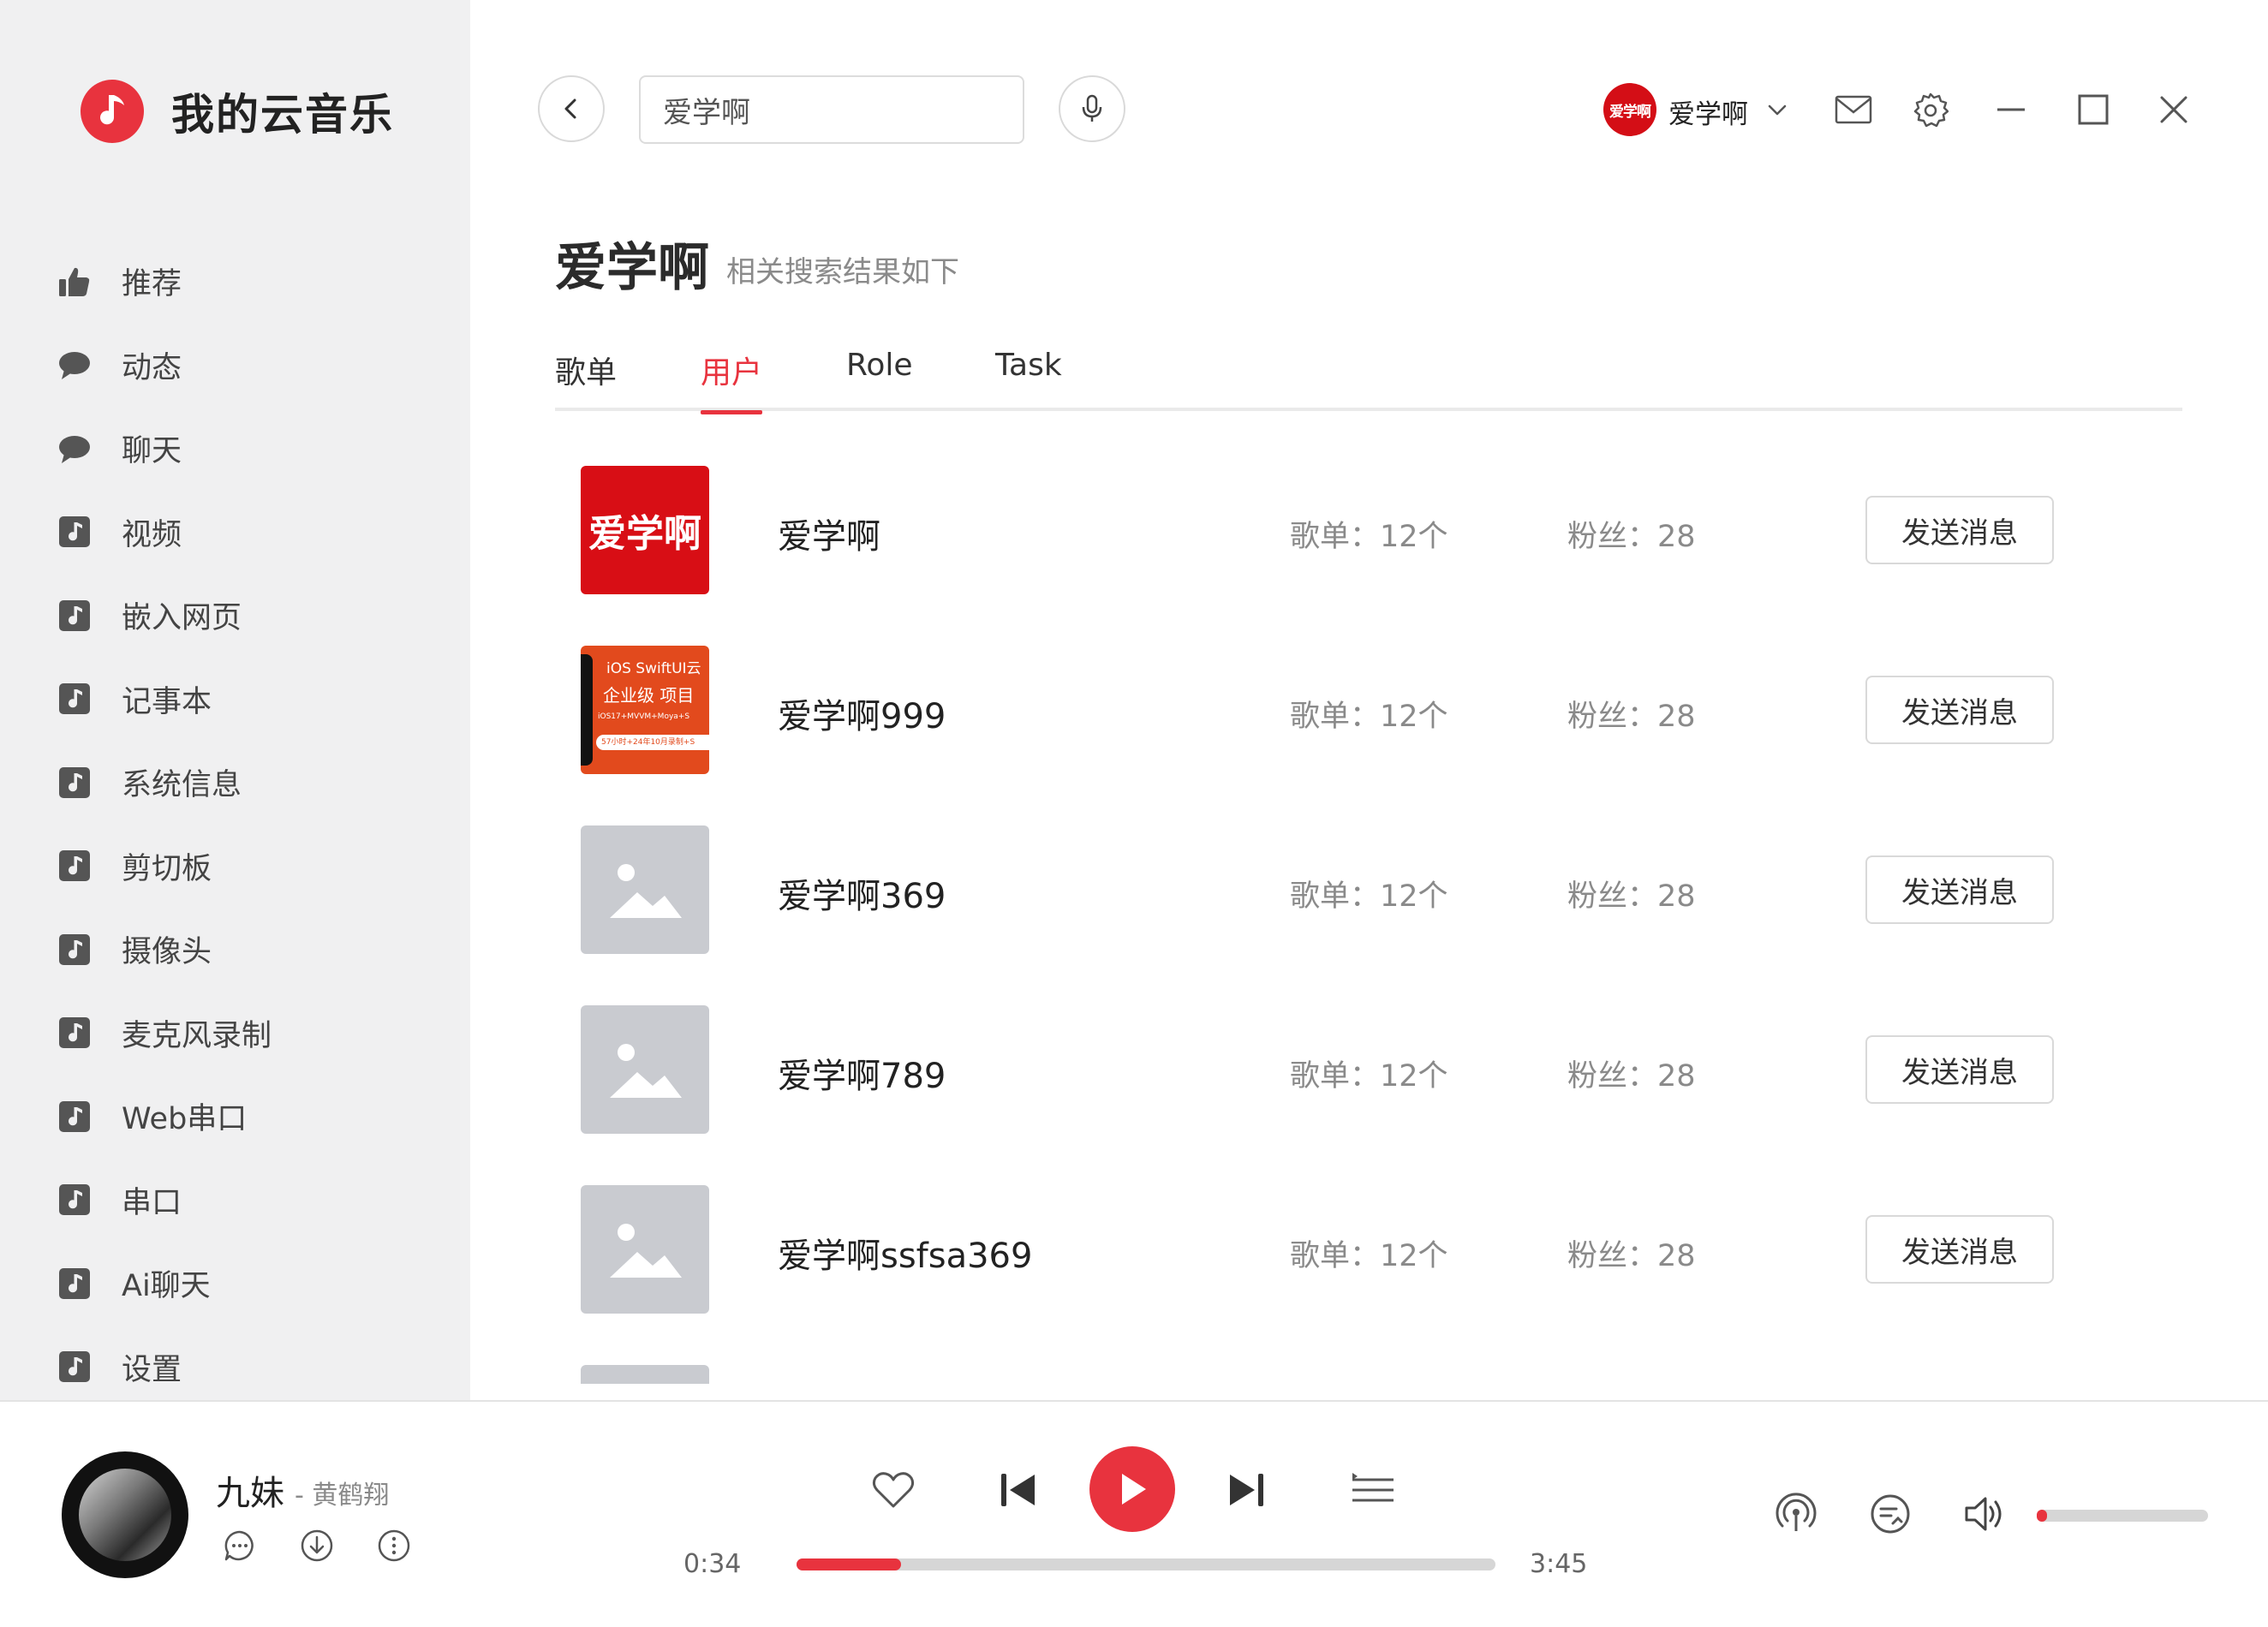  I want to click on sidebar-item-recommend: 推荐, so click(165, 282).